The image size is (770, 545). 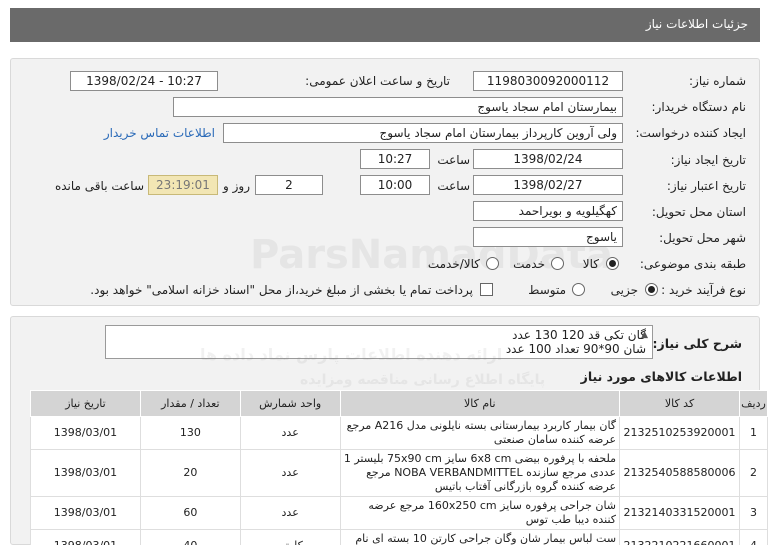 What do you see at coordinates (144, 81) in the screenshot?
I see `announce-datetime-field: 1398/02/24 - 10:27` at bounding box center [144, 81].